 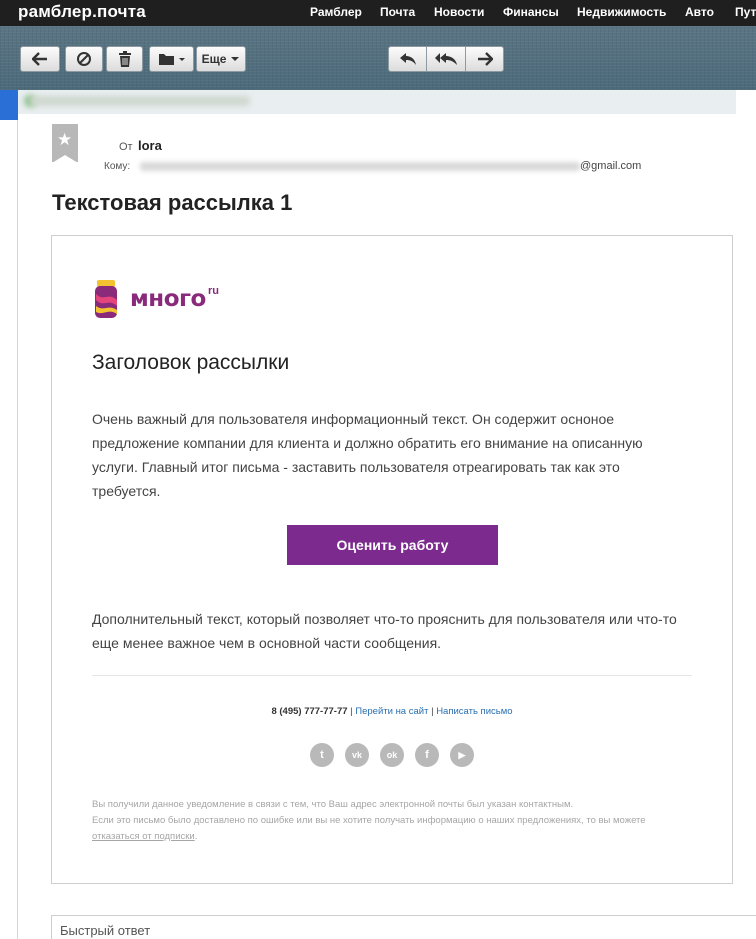 What do you see at coordinates (140, 101) in the screenshot?
I see `redacted-subject` at bounding box center [140, 101].